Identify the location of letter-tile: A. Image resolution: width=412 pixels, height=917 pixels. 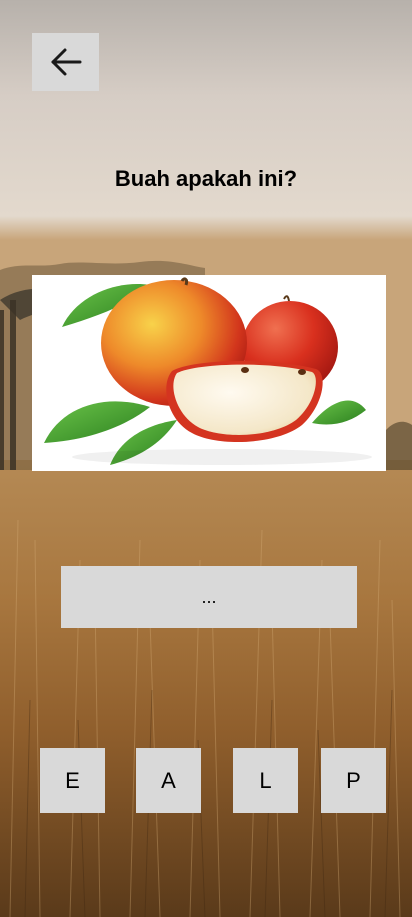
(168, 780).